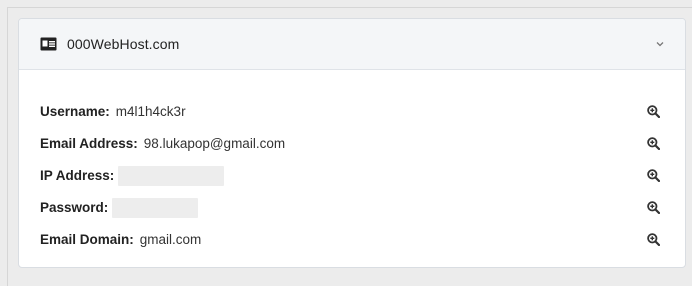  I want to click on field-label: Password:, so click(74, 207).